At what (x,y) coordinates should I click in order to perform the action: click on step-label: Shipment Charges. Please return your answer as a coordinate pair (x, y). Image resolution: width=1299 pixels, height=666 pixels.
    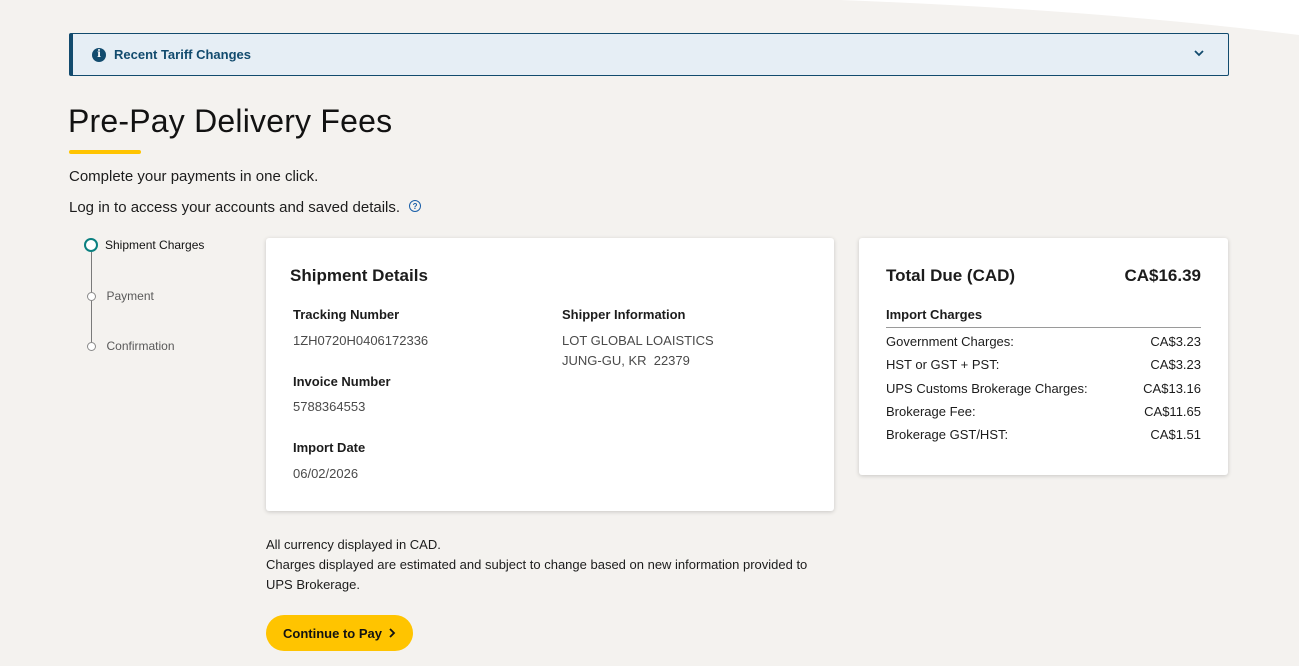
    Looking at the image, I should click on (155, 245).